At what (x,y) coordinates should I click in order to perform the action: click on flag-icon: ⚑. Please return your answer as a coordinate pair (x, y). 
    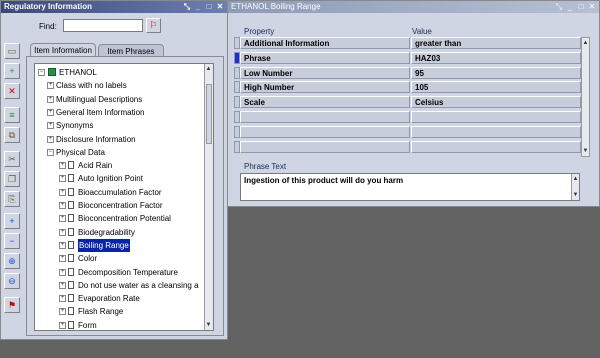
    Looking at the image, I should click on (12, 305).